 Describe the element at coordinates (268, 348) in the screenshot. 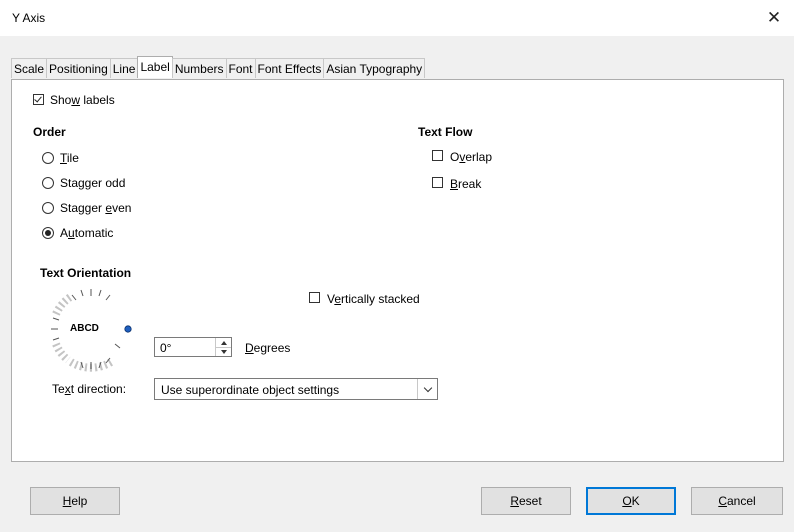

I see `degrees-label: Degrees` at that location.